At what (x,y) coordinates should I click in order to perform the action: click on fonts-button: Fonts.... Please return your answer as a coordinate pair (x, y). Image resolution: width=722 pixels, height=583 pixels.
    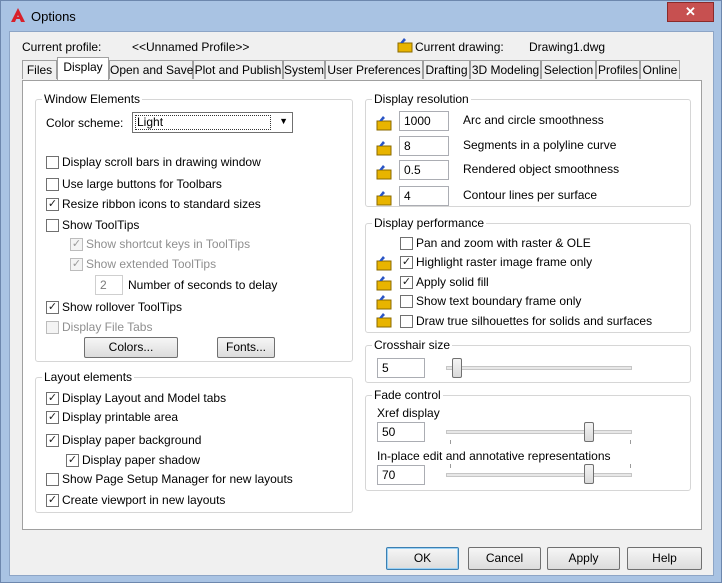
    Looking at the image, I should click on (246, 347).